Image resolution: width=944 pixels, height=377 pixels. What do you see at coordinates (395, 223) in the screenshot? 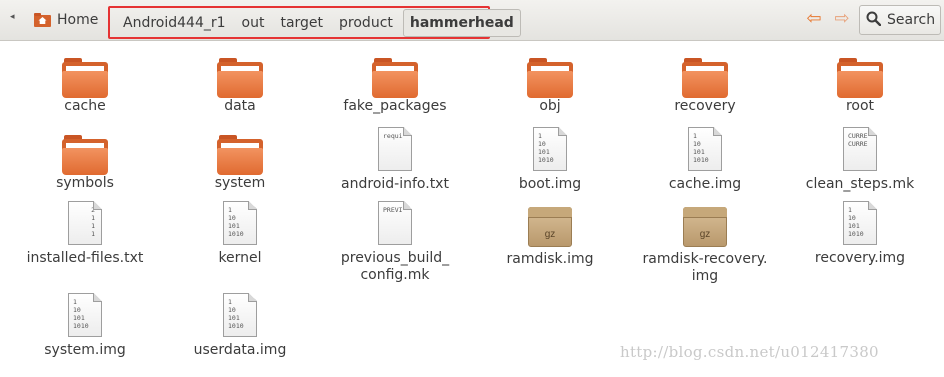
I see `text-file-icon: PREVI` at bounding box center [395, 223].